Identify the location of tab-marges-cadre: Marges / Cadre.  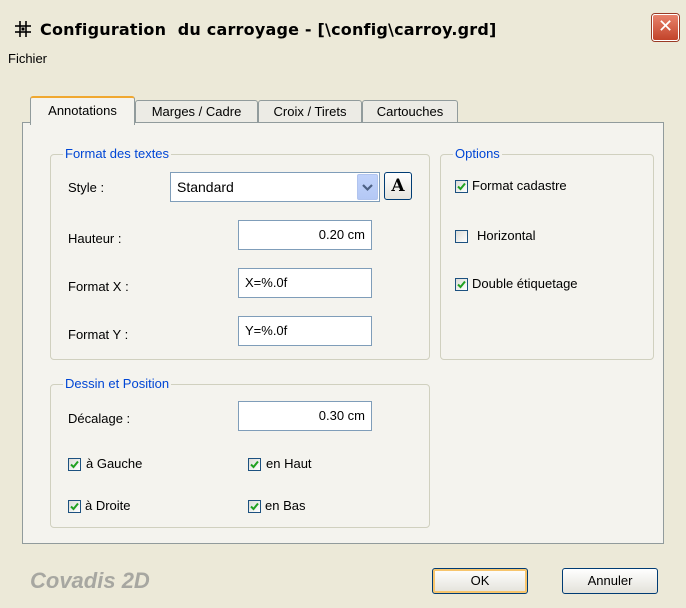
(196, 111).